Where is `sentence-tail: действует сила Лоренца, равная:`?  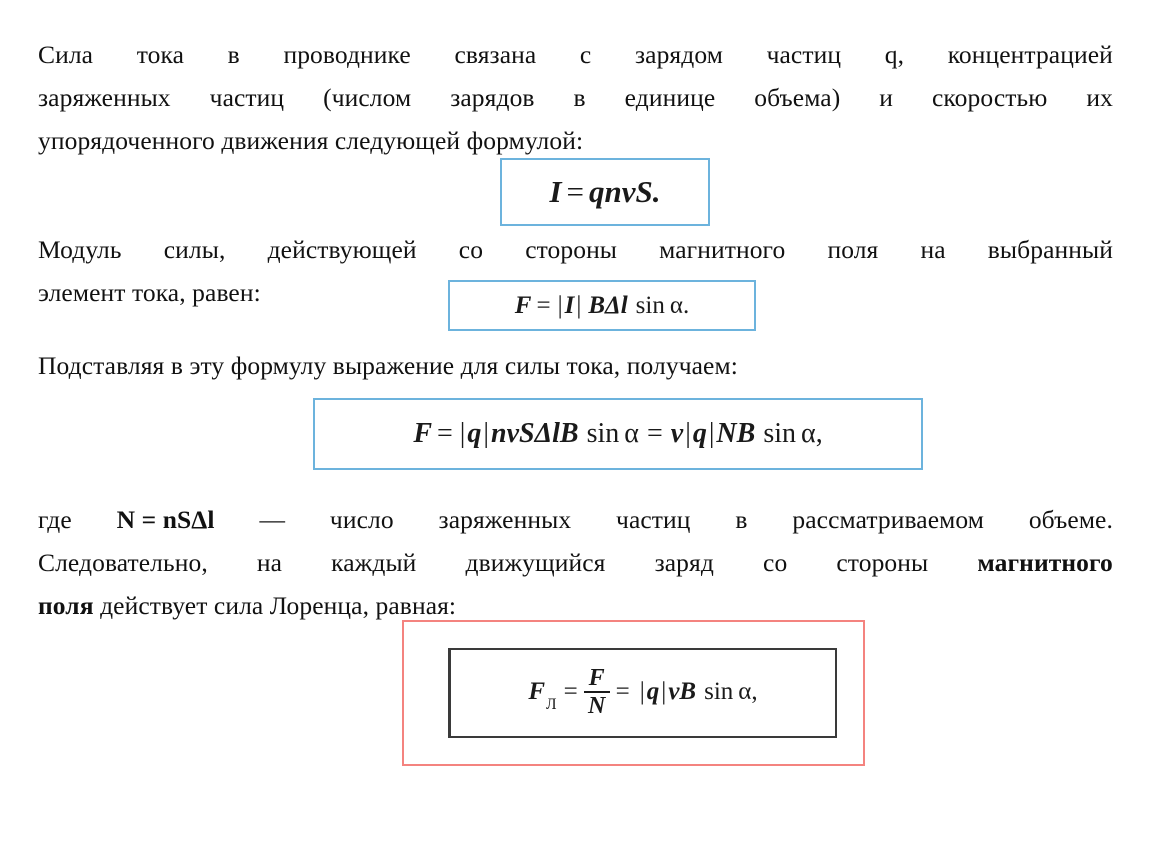 sentence-tail: действует сила Лоренца, равная: is located at coordinates (278, 605).